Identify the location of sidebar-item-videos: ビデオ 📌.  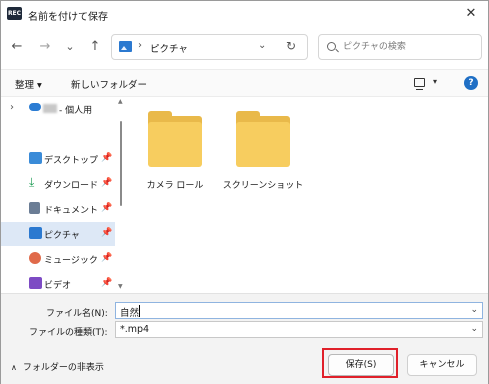
(58, 282).